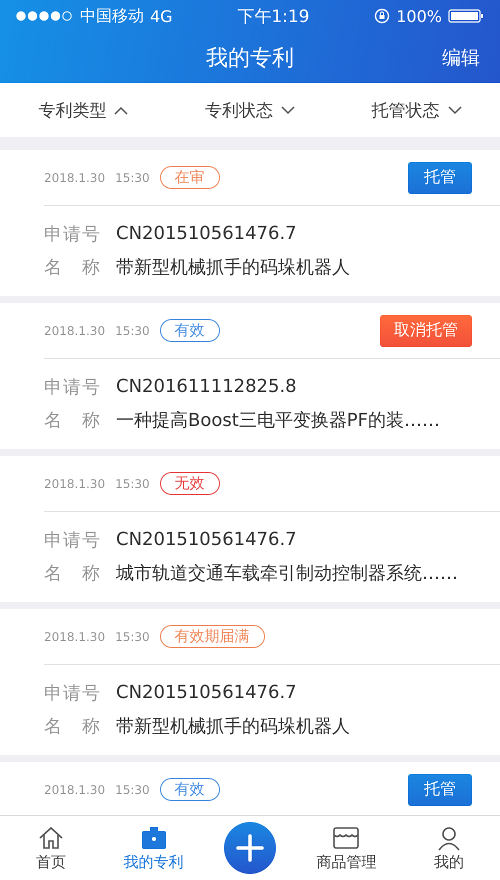 Image resolution: width=500 pixels, height=880 pixels. Describe the element at coordinates (417, 110) in the screenshot. I see `filter-dropdown: 托管状态` at that location.